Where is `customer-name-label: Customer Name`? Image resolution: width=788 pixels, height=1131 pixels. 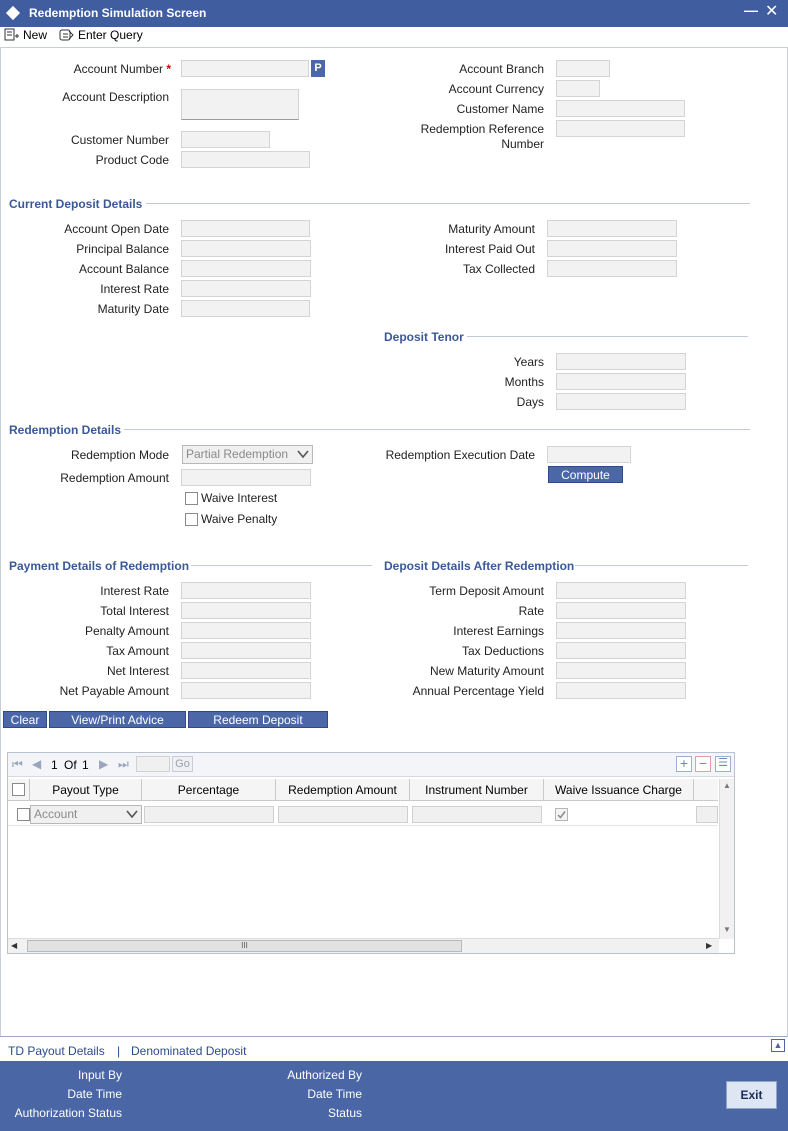
customer-name-label: Customer Name is located at coordinates (500, 109).